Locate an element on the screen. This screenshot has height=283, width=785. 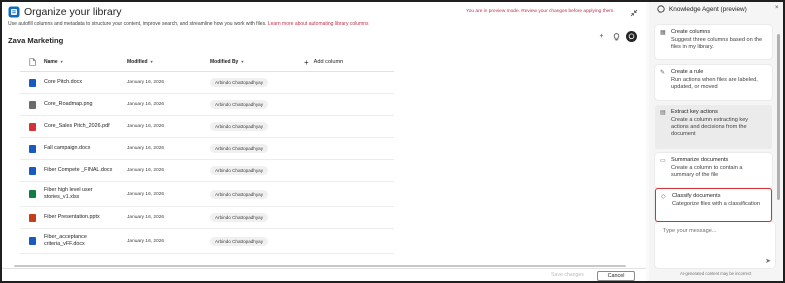
add-icon: + is located at coordinates (601, 36).